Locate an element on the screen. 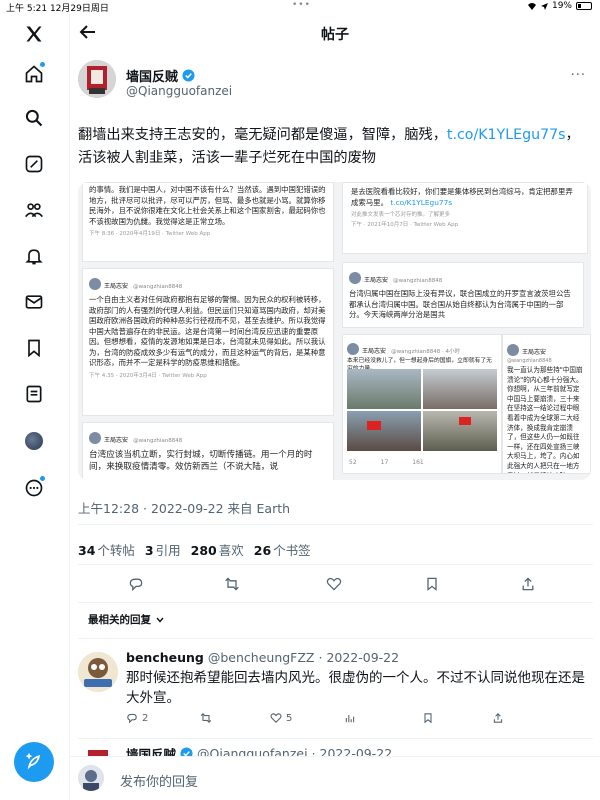 The width and height of the screenshot is (600, 800). reply-like-button: 5 is located at coordinates (281, 718).